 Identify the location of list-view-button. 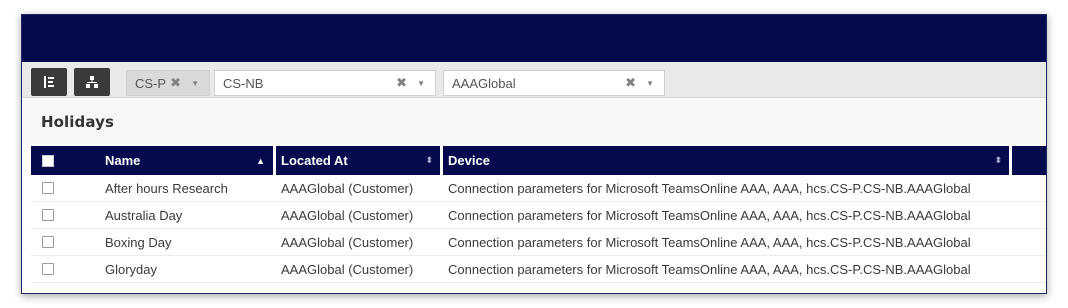
(49, 82).